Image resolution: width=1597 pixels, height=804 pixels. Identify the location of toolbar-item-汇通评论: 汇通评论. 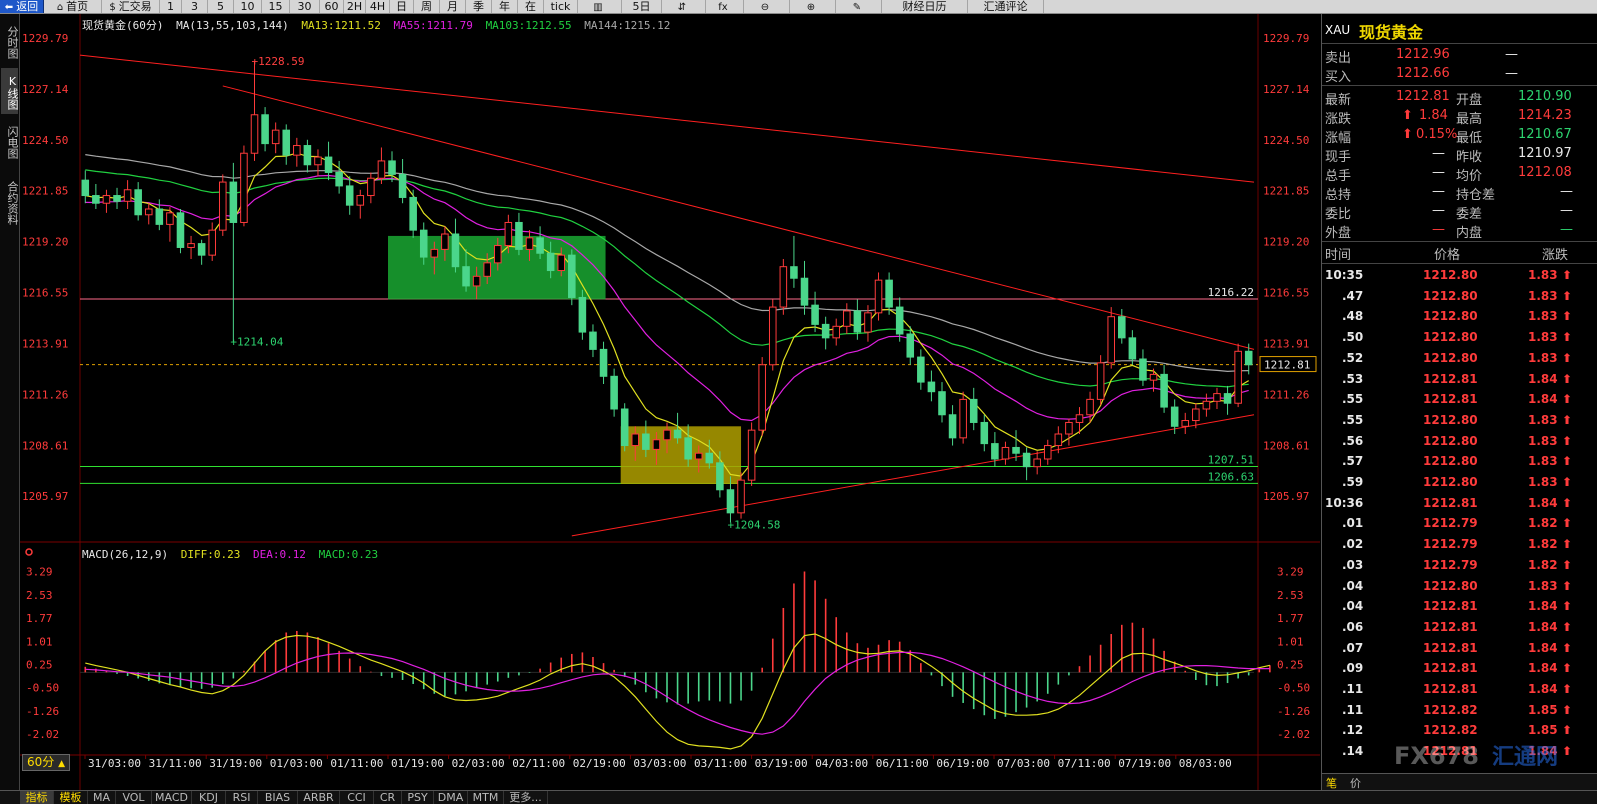
(1006, 6).